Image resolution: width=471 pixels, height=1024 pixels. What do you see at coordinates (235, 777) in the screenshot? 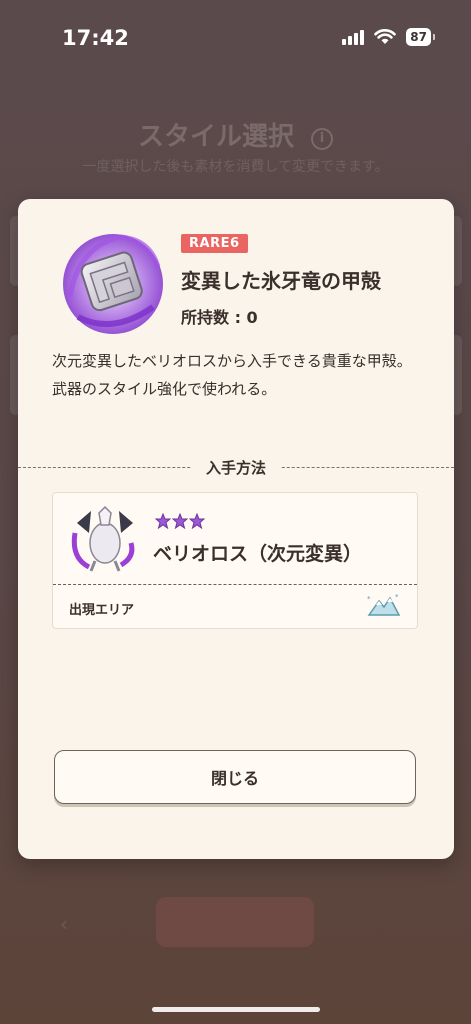
I see `close-button: 閉じる` at bounding box center [235, 777].